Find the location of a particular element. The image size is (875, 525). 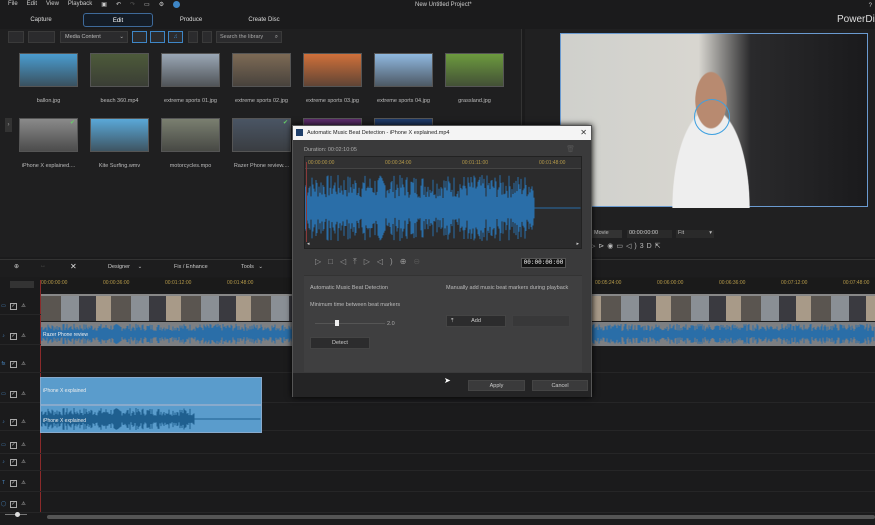

menu-file: File is located at coordinates (13, 4).